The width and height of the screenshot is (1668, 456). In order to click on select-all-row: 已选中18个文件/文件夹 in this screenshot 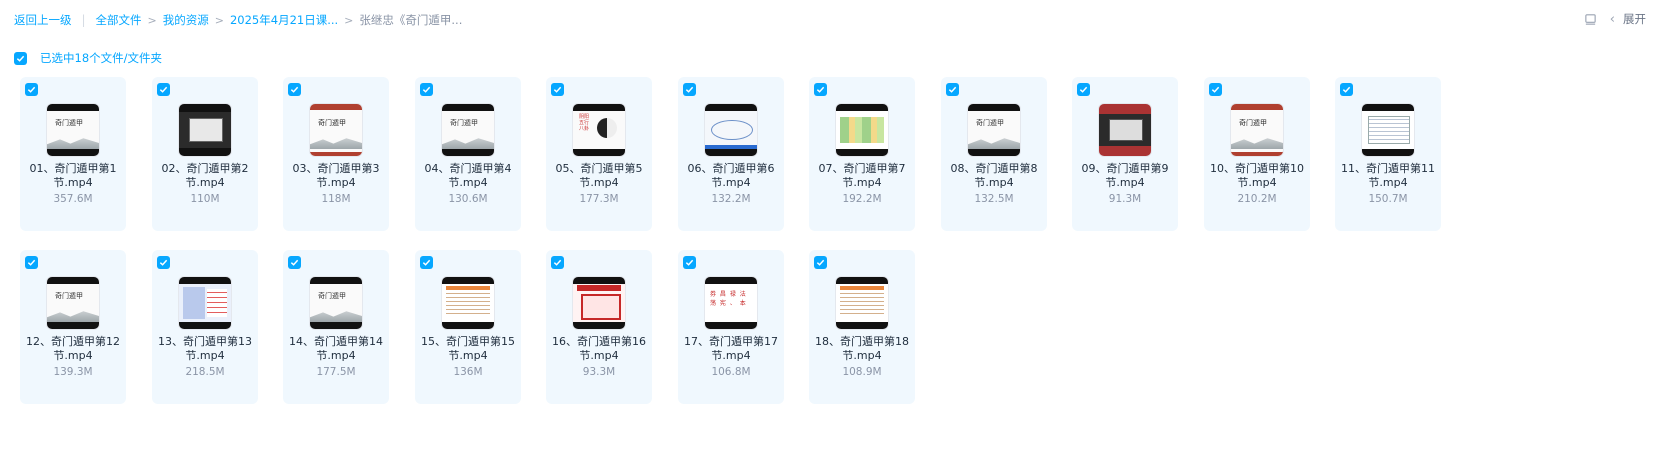, I will do `click(88, 58)`.